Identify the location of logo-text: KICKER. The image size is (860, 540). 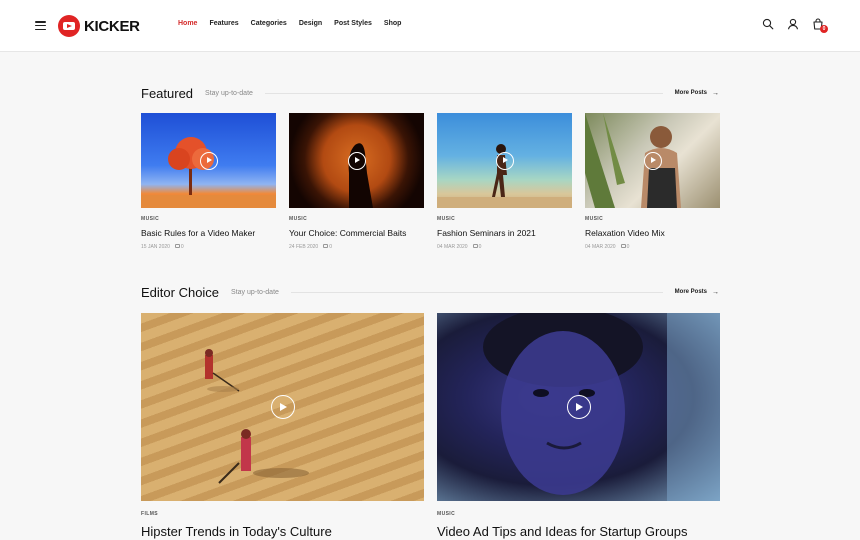
(112, 26).